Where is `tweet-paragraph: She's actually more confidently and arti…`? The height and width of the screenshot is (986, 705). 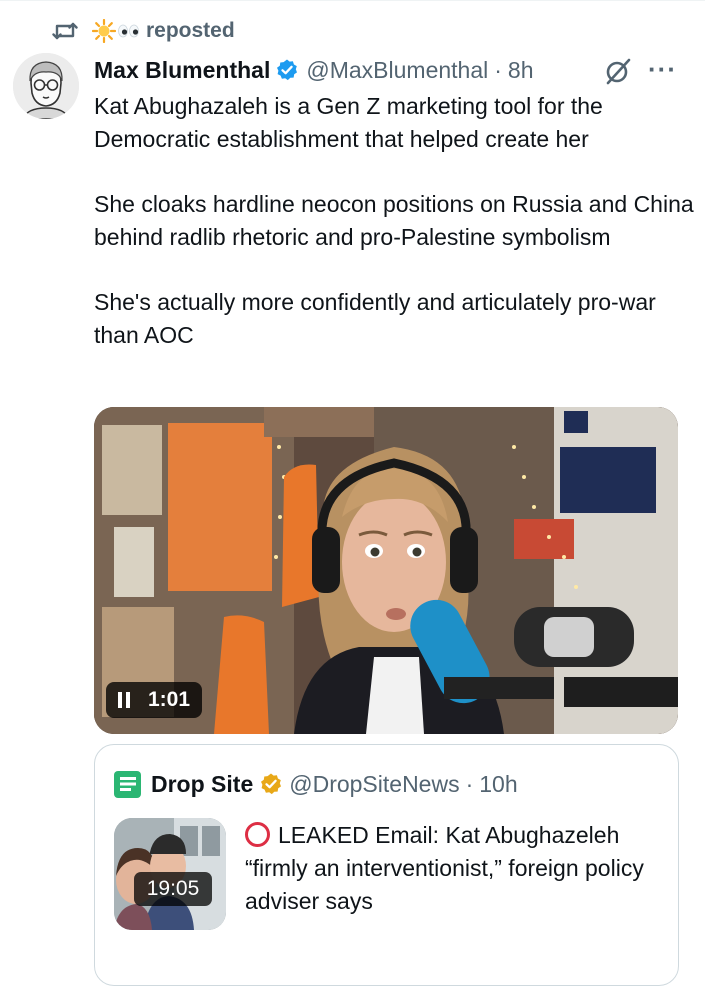 tweet-paragraph: She's actually more confidently and arti… is located at coordinates (375, 318).